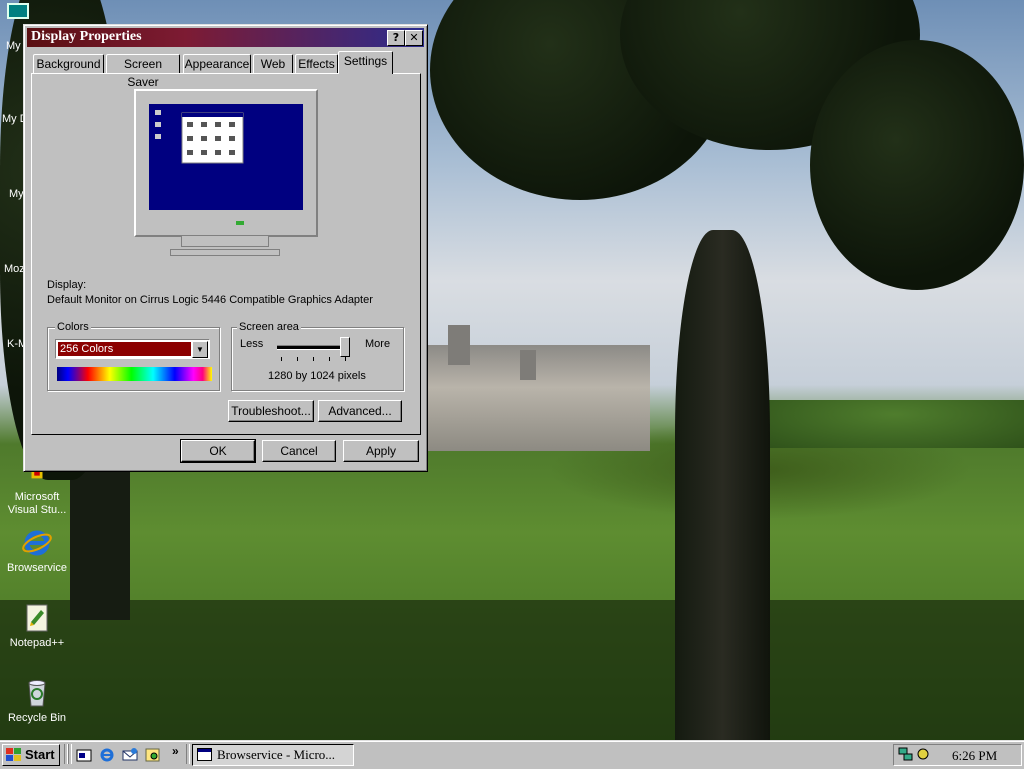 This screenshot has height=769, width=1024. I want to click on close-button: ✕, so click(414, 38).